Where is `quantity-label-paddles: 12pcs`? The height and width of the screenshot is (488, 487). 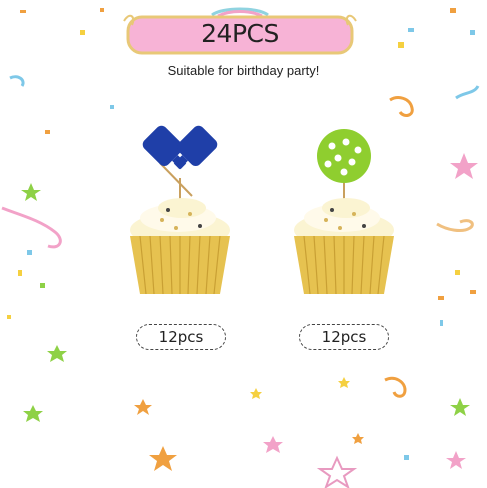
quantity-label-paddles: 12pcs is located at coordinates (181, 337).